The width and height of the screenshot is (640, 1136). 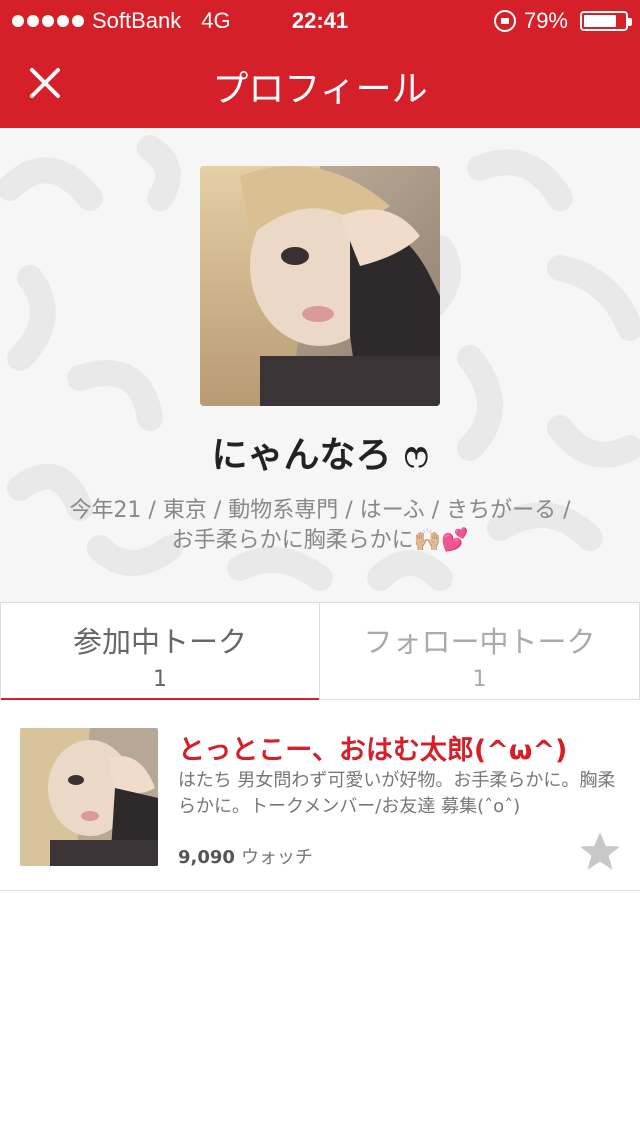 I want to click on profile-photo, so click(x=320, y=286).